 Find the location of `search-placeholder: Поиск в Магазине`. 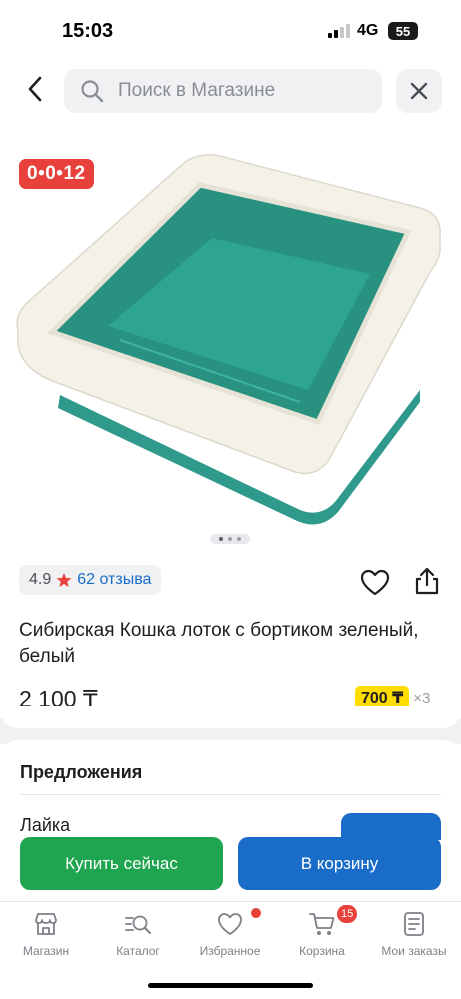

search-placeholder: Поиск в Магазине is located at coordinates (197, 90).